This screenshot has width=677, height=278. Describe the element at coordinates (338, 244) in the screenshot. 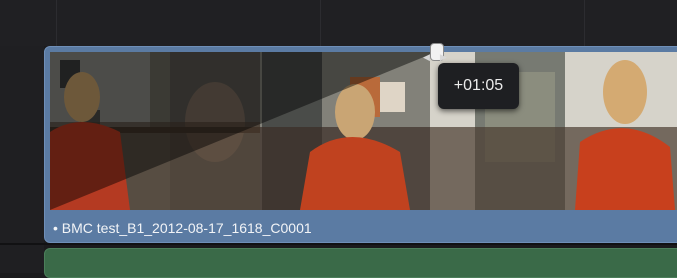

I see `track-divider` at that location.